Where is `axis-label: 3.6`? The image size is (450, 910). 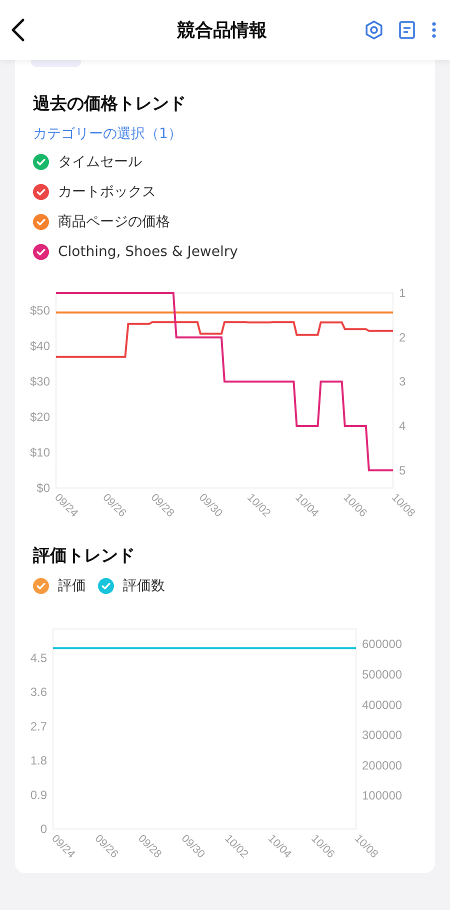 axis-label: 3.6 is located at coordinates (38, 692).